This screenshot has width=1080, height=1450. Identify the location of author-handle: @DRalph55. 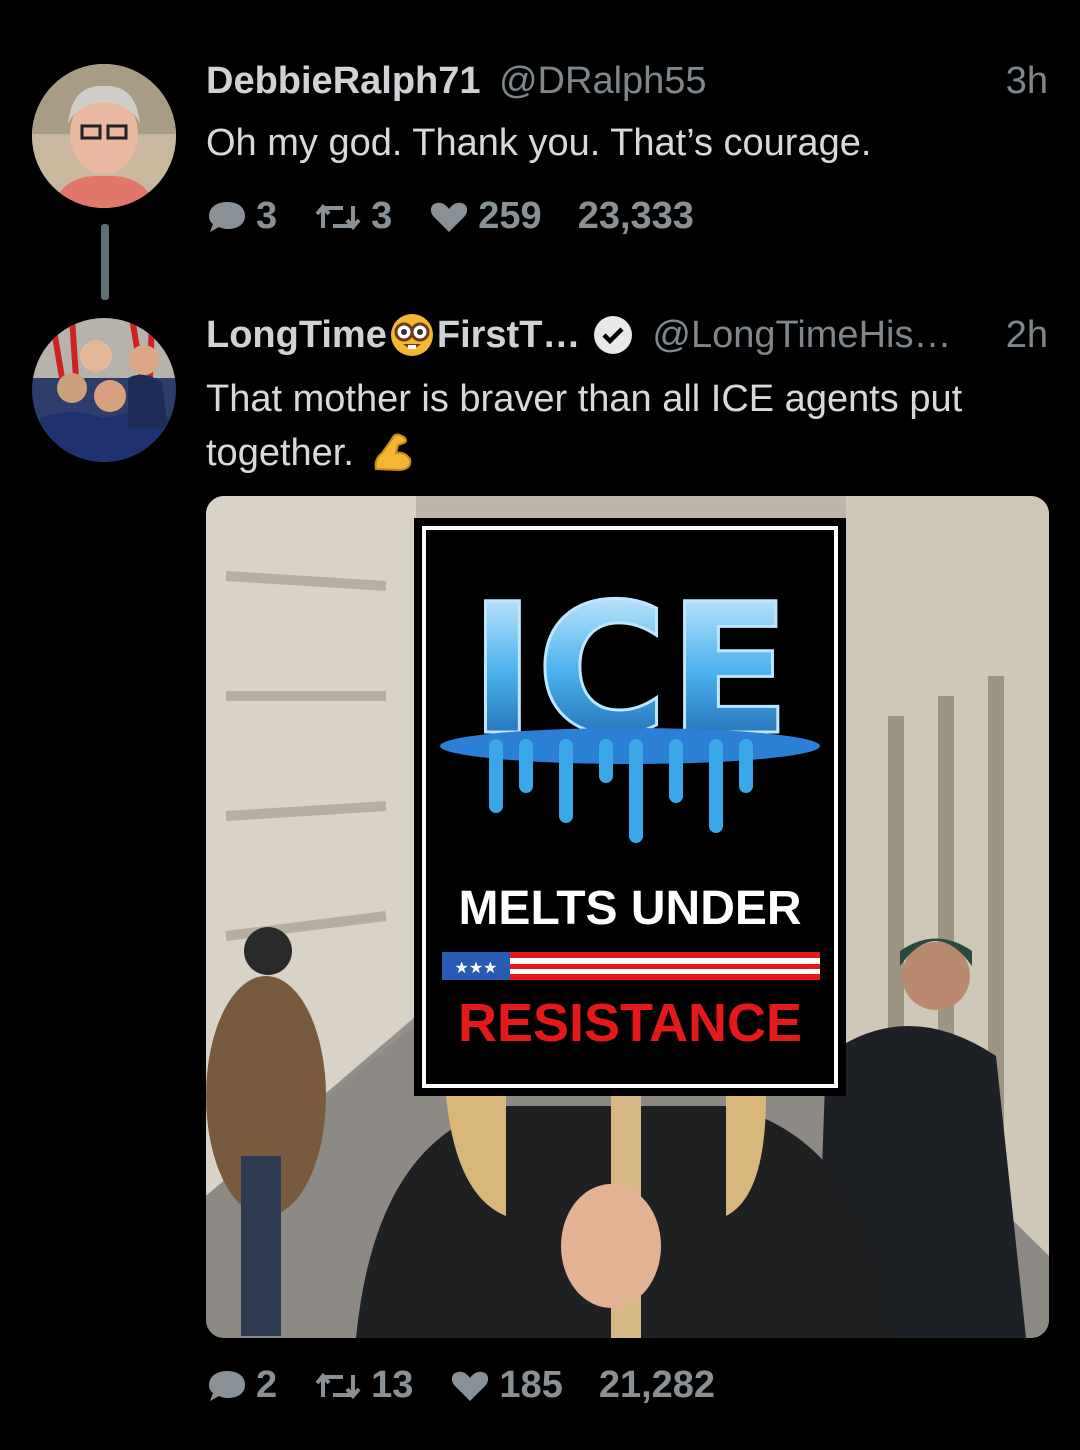
(603, 81).